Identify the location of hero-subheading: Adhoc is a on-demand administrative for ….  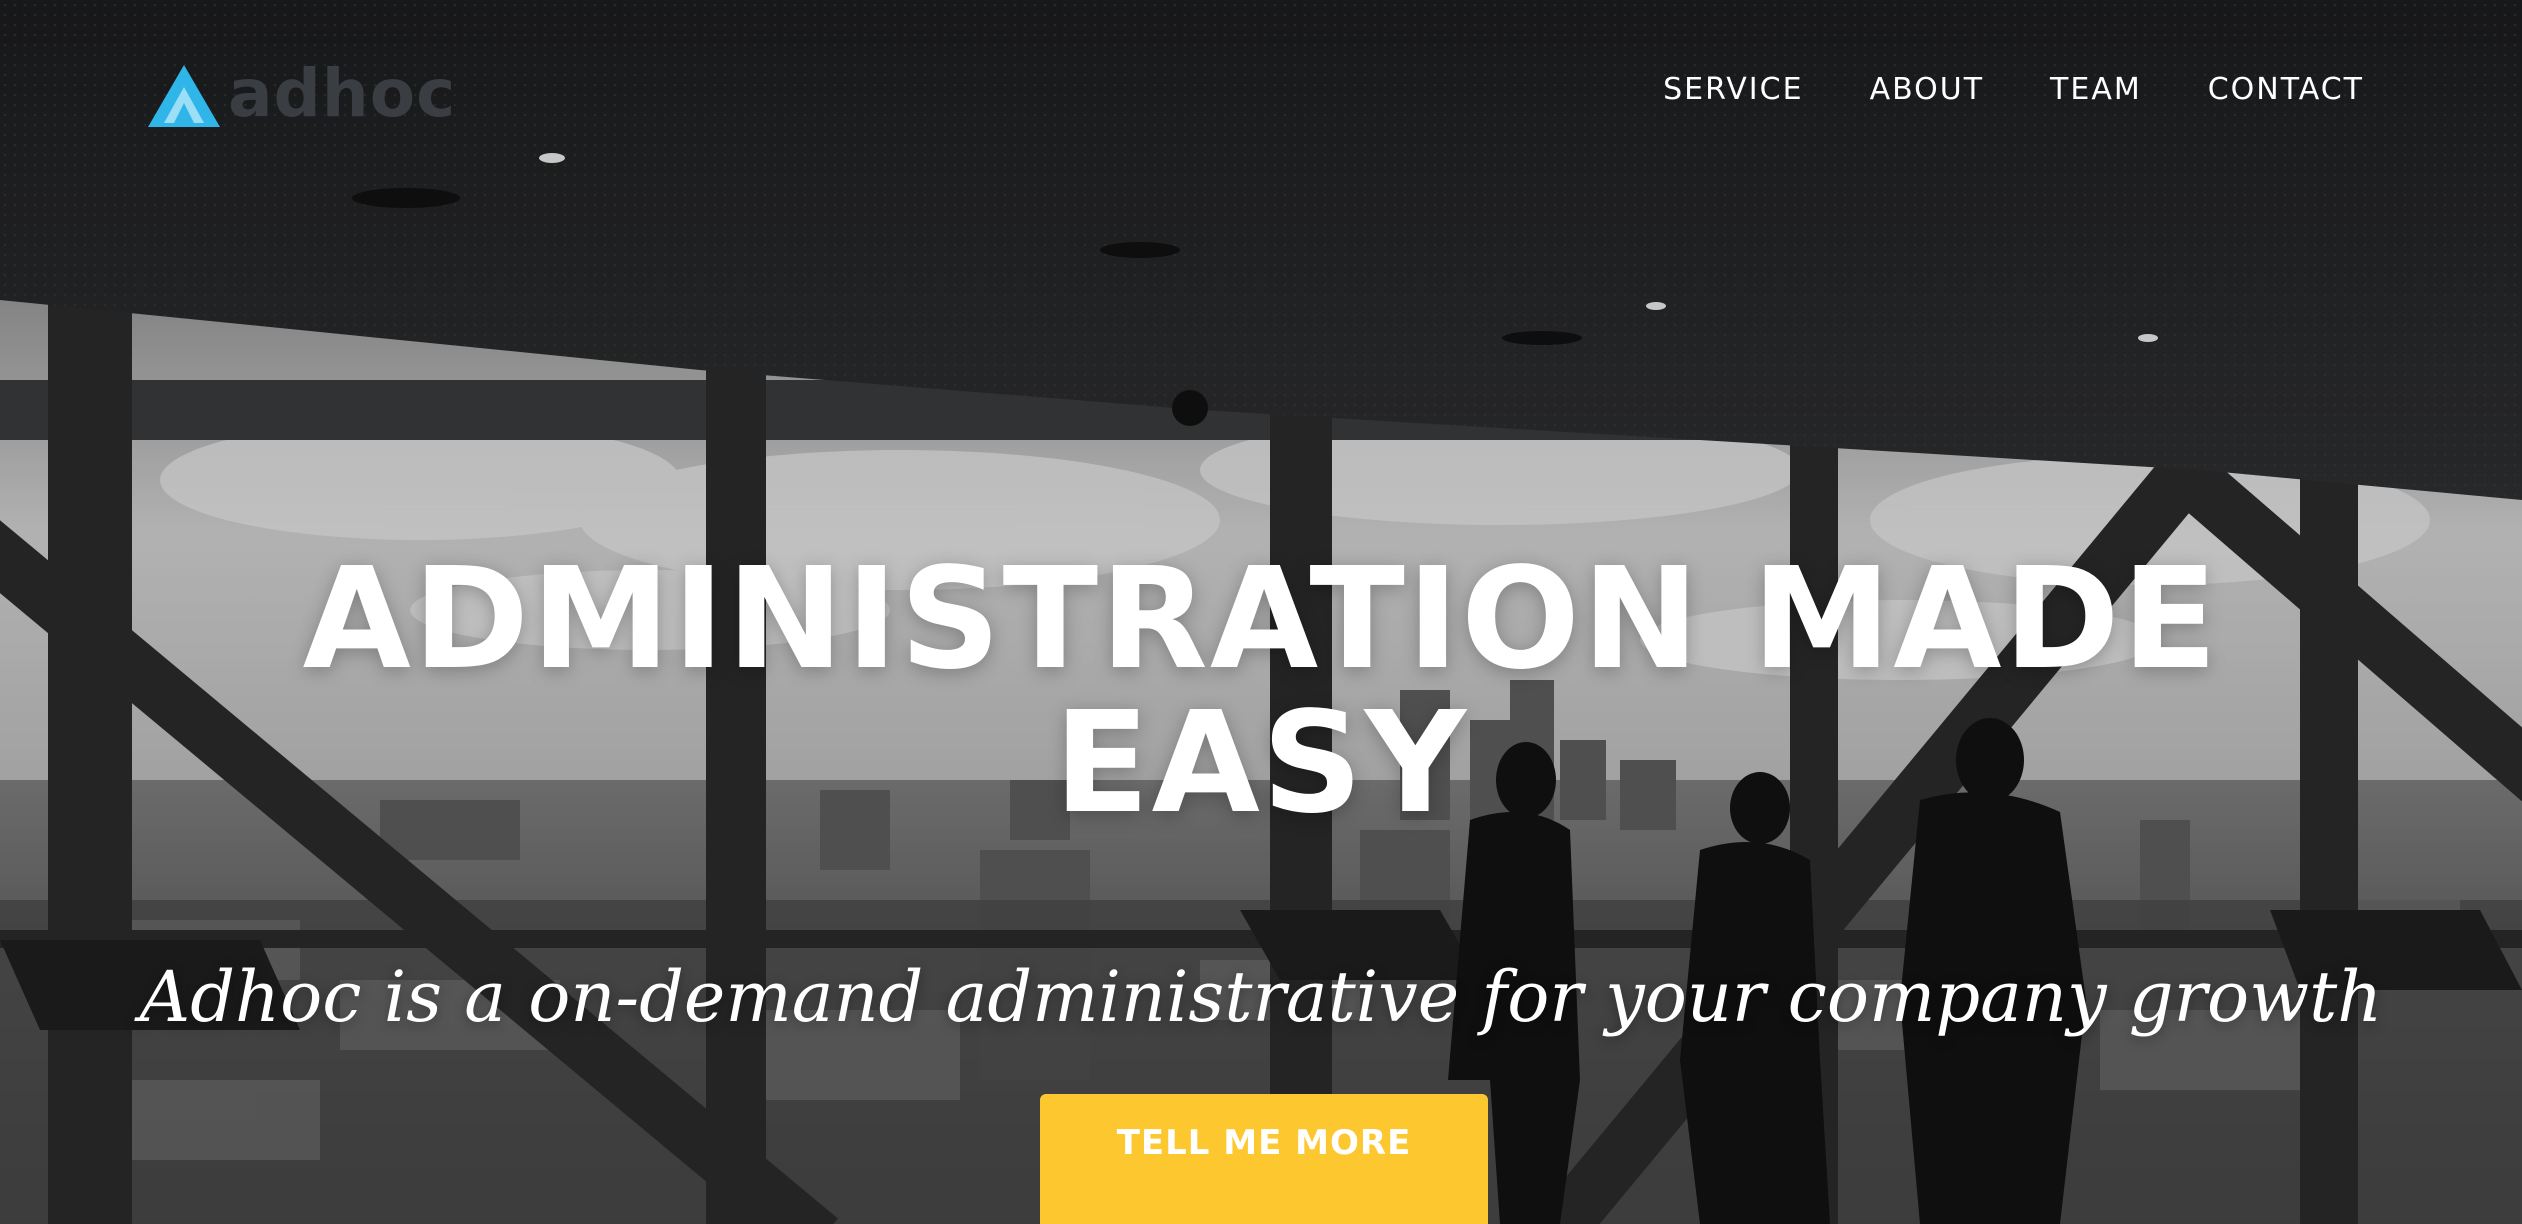
(1261, 997).